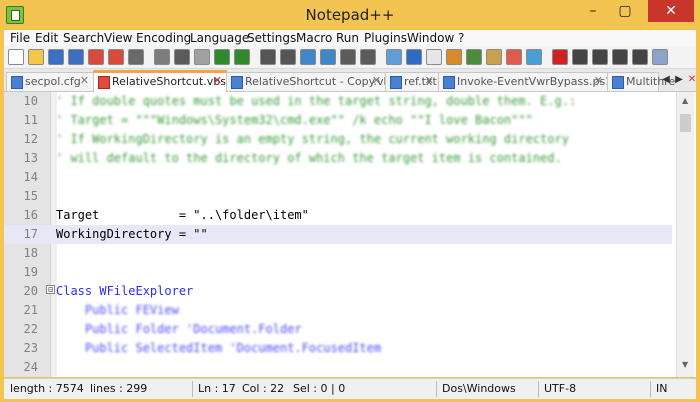 The image size is (700, 402). I want to click on save-icon, so click(56, 57).